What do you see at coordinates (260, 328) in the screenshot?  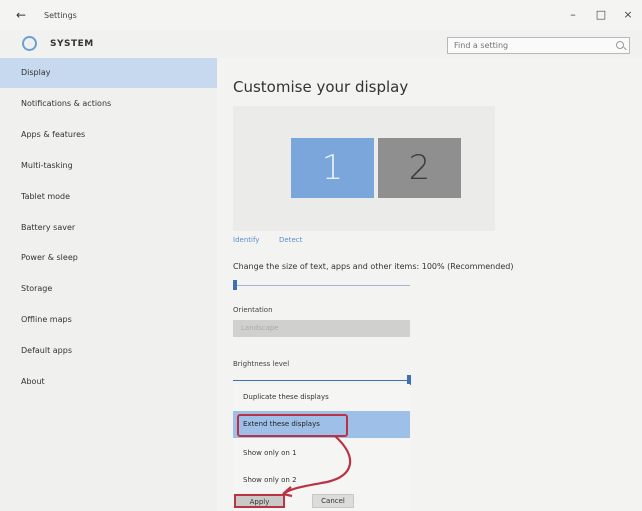 I see `orientation-value: Landscape` at bounding box center [260, 328].